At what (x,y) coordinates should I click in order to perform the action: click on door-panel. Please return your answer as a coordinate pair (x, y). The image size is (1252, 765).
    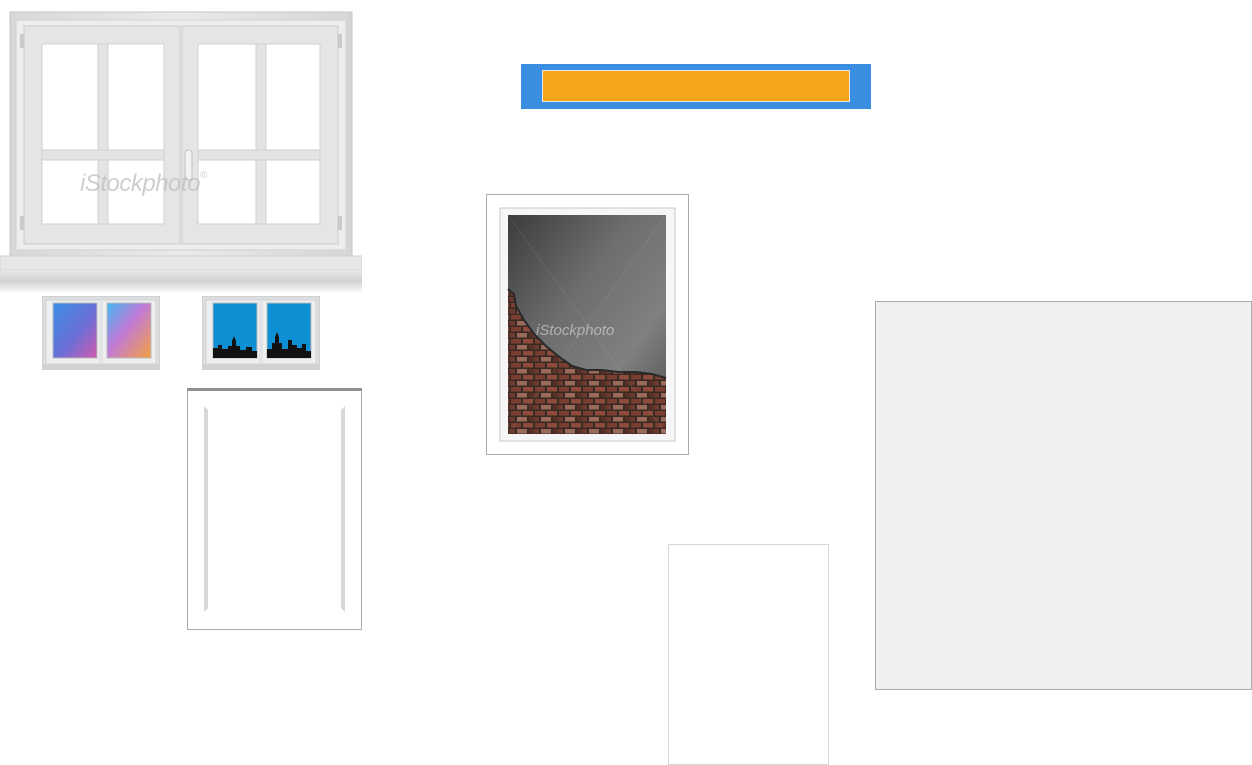
    Looking at the image, I should click on (274, 509).